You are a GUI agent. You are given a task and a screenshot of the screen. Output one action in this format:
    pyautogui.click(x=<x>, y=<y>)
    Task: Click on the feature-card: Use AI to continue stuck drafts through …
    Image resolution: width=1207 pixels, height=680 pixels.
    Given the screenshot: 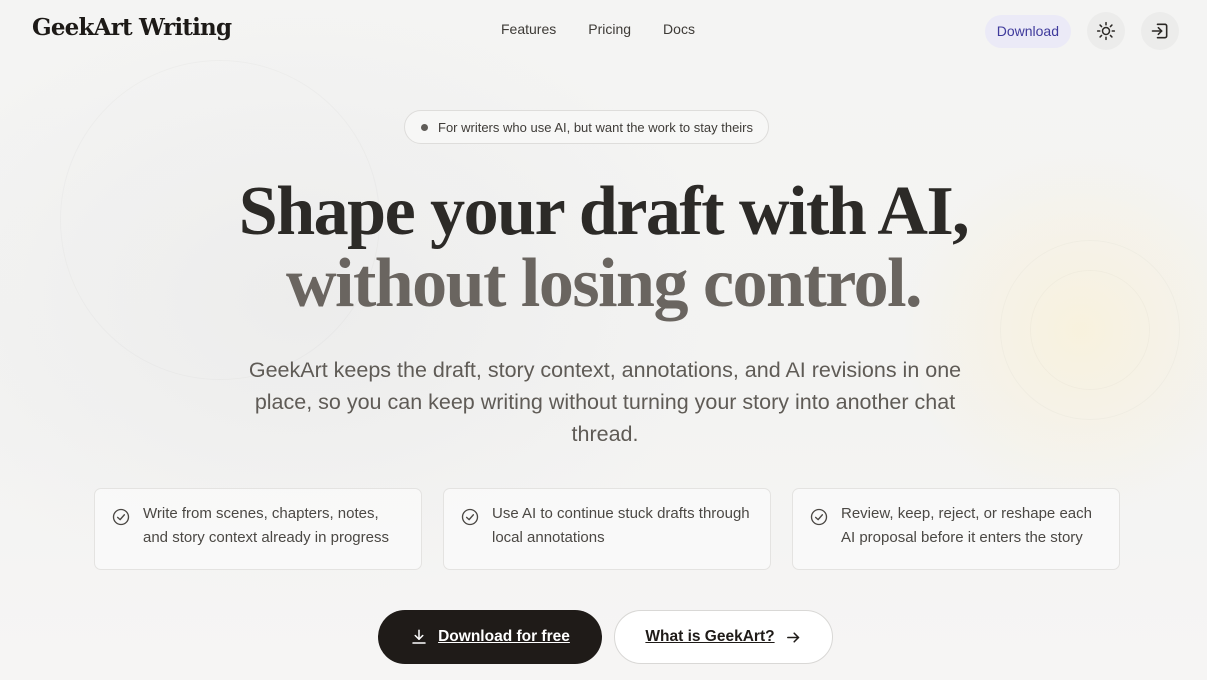 What is the action you would take?
    pyautogui.click(x=607, y=529)
    